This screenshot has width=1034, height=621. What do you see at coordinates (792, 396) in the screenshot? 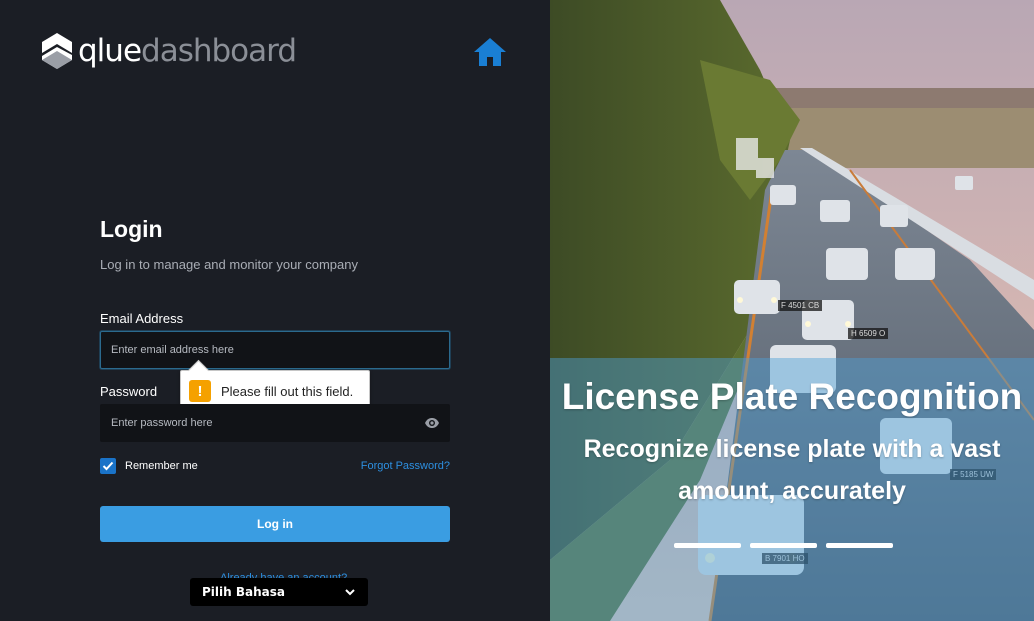
I see `hero-title: License Plate Recognition` at bounding box center [792, 396].